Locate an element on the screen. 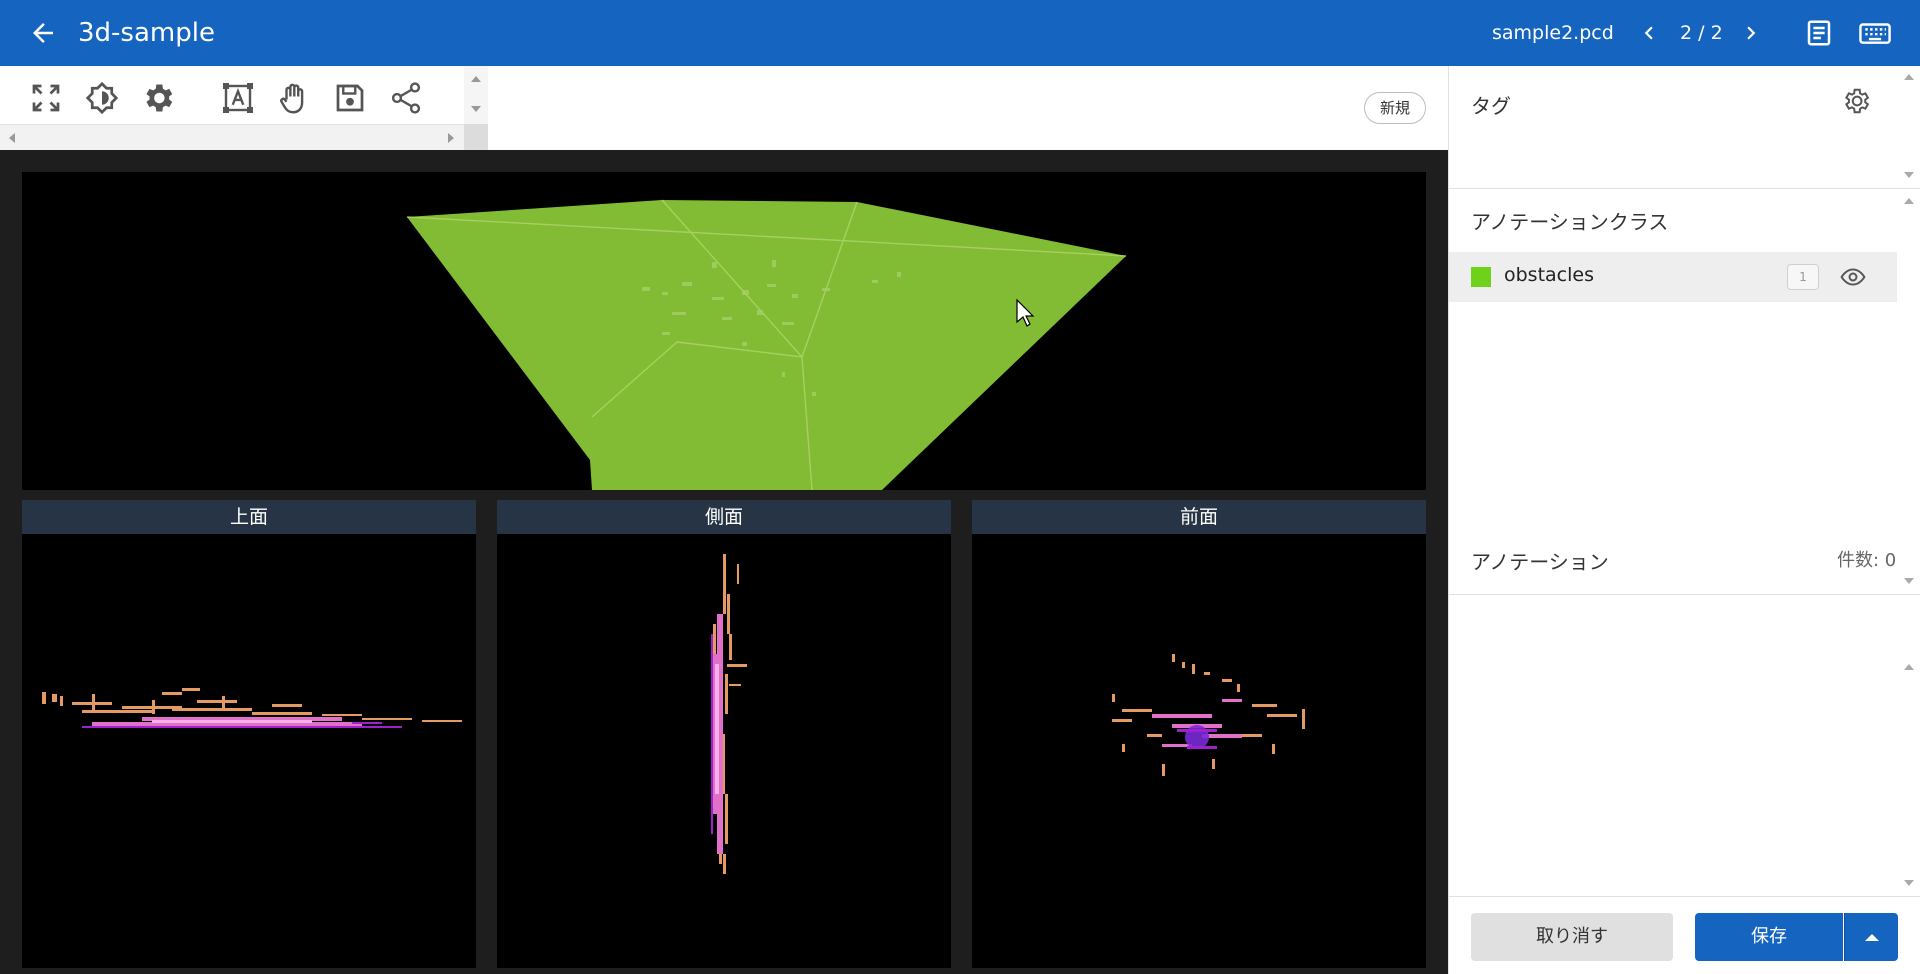 The width and height of the screenshot is (1920, 974). keyboard-icon is located at coordinates (1875, 33).